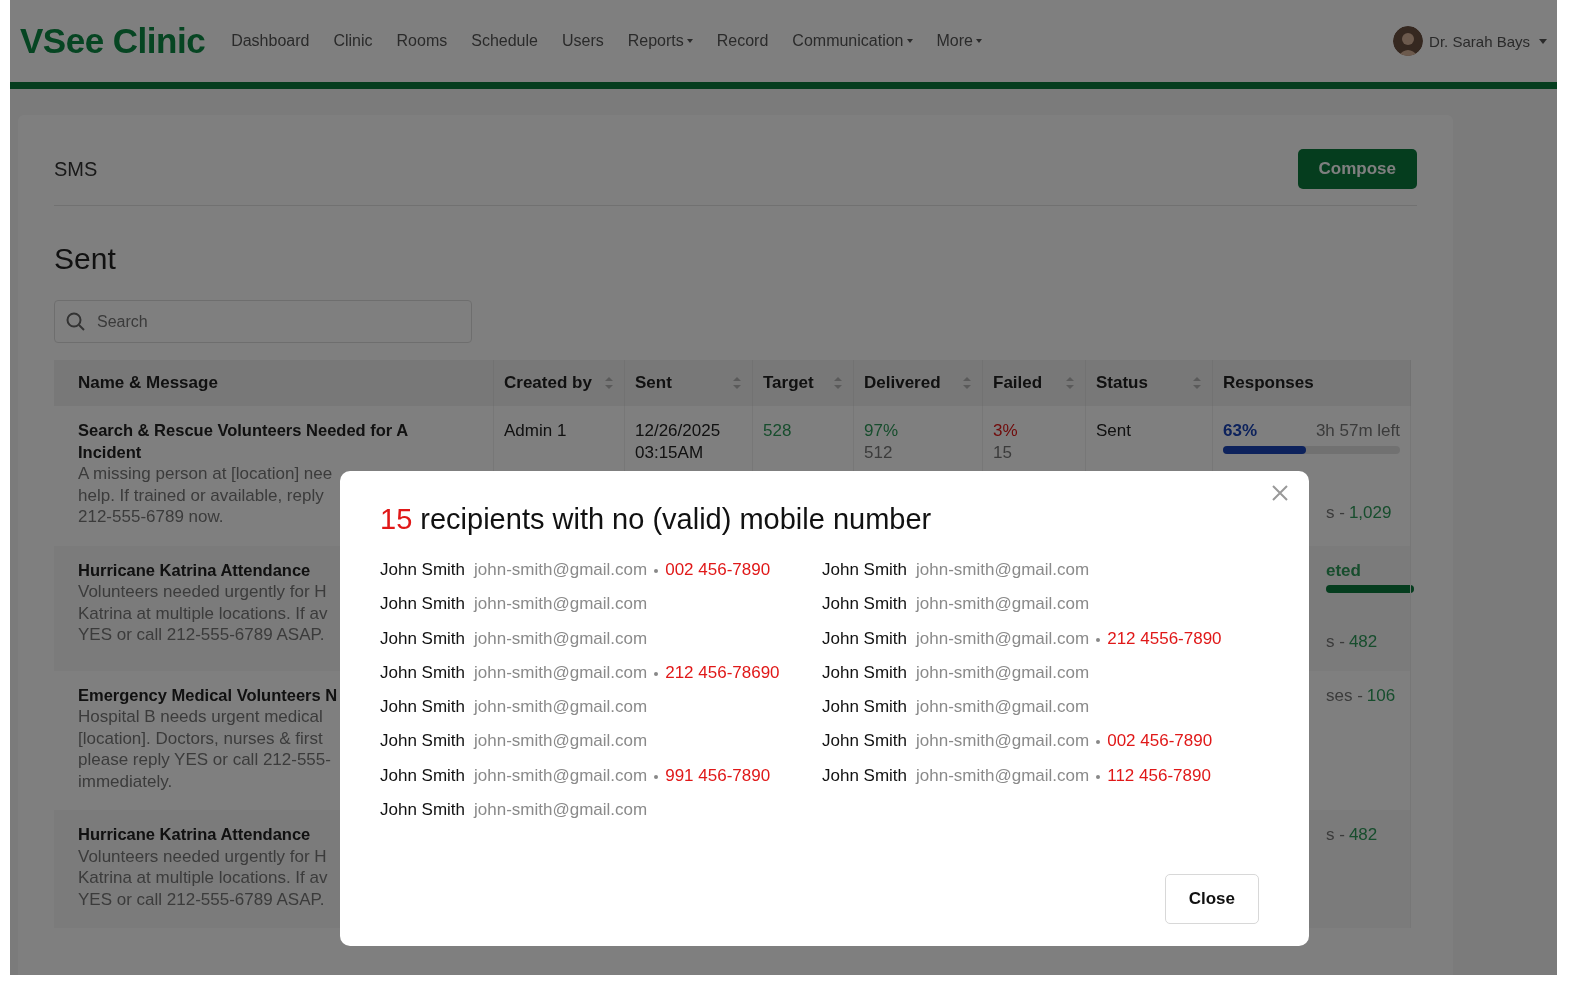  I want to click on dialog-title: 15 recipients with no (valid) mobile number, so click(656, 519).